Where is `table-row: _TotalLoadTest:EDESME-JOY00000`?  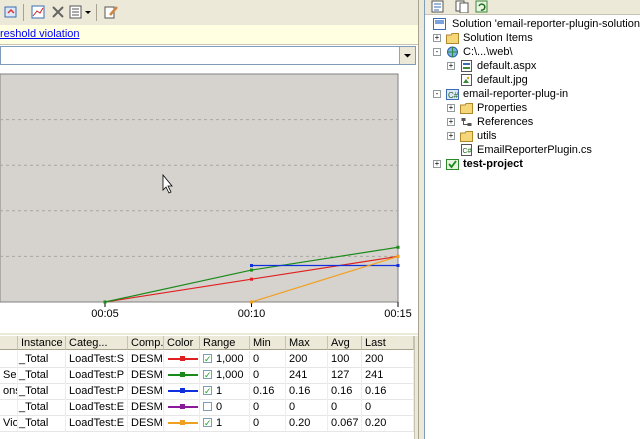 table-row: _TotalLoadTest:EDESME-JOY00000 is located at coordinates (207, 407).